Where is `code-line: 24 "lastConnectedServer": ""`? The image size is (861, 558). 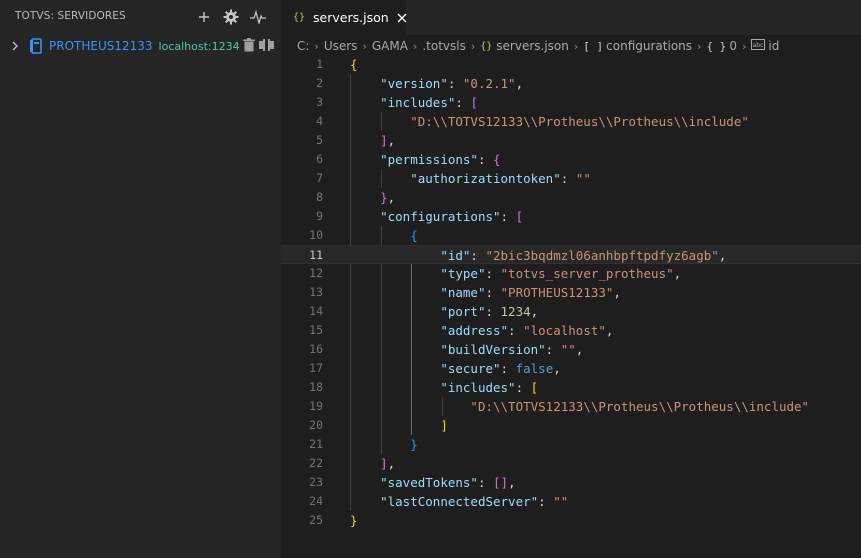
code-line: 24 "lastConnectedServer": "" is located at coordinates (439, 501).